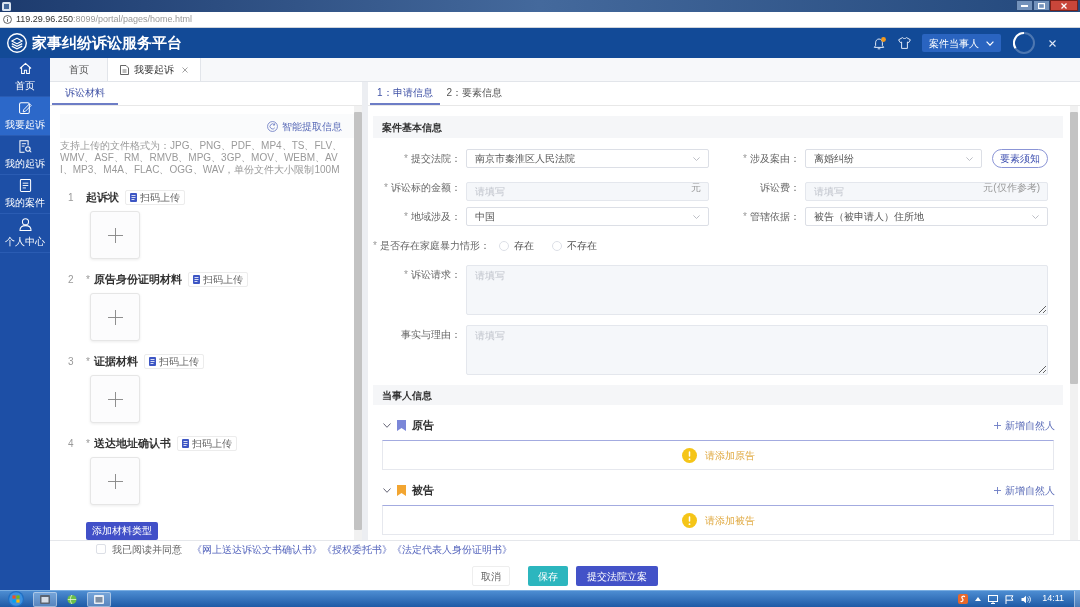 This screenshot has width=1080, height=607. I want to click on field-label: 是否存在家庭暴力情形：, so click(434, 246).